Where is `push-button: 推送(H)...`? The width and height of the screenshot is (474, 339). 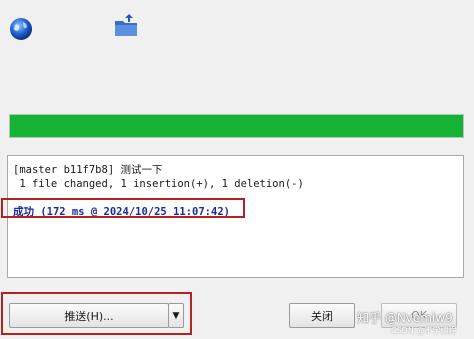
push-button: 推送(H)... is located at coordinates (89, 315).